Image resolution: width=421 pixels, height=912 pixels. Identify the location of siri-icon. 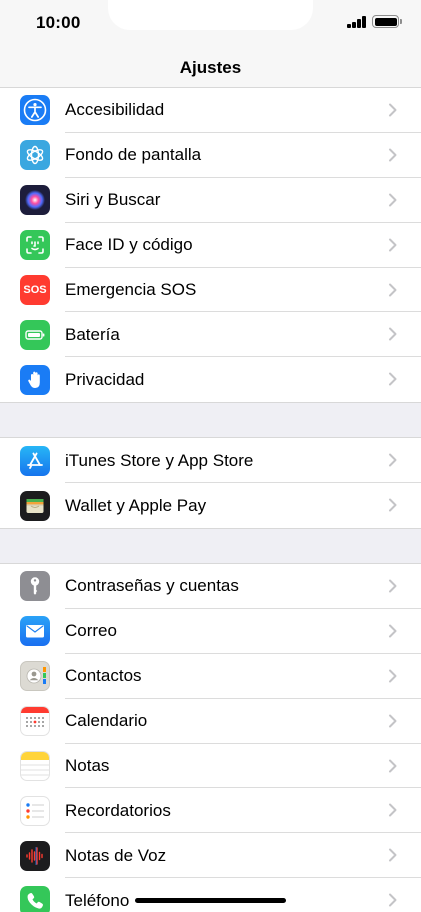
(35, 200).